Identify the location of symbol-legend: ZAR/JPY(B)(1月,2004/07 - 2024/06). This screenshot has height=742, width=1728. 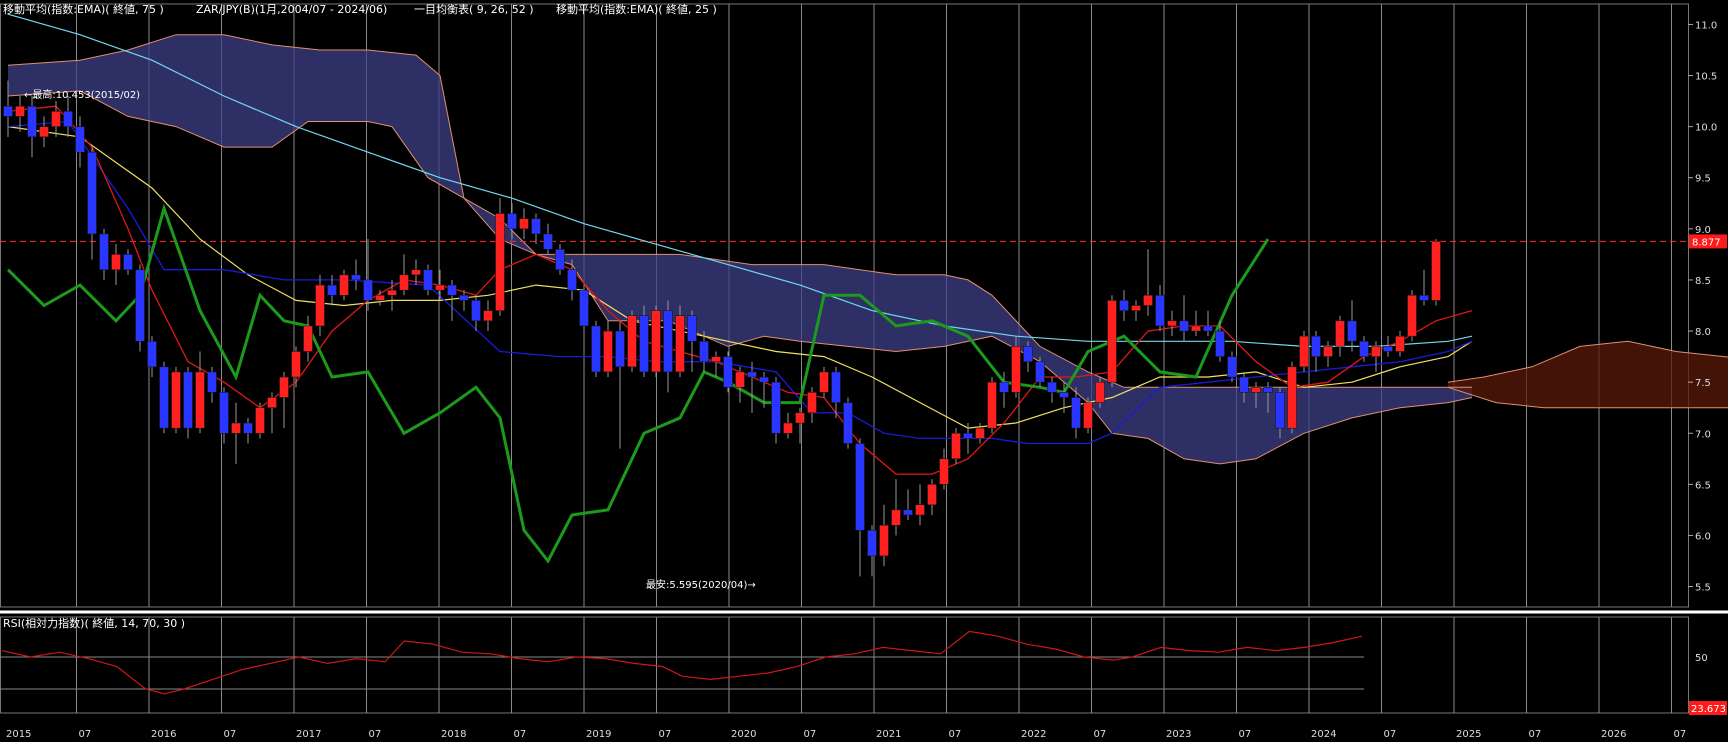
(291, 9).